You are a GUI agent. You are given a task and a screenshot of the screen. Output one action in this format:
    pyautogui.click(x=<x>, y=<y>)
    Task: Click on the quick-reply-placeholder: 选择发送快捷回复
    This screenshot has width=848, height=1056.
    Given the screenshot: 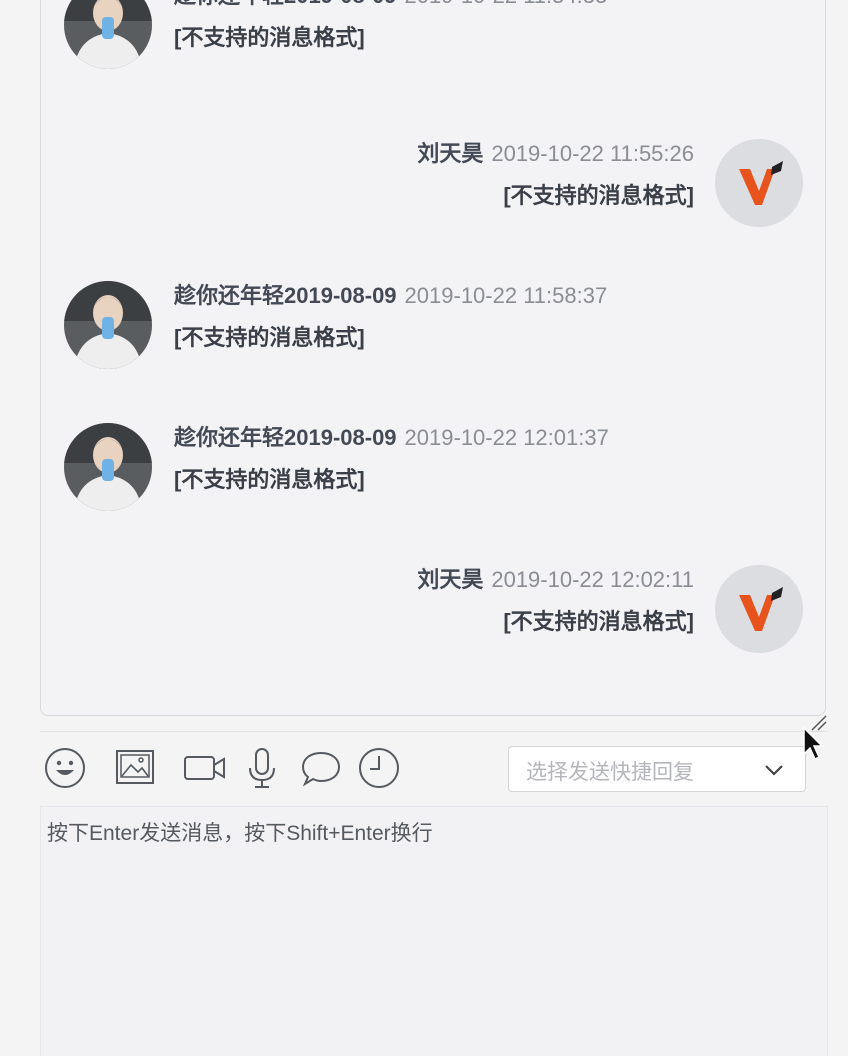 What is the action you would take?
    pyautogui.click(x=610, y=772)
    